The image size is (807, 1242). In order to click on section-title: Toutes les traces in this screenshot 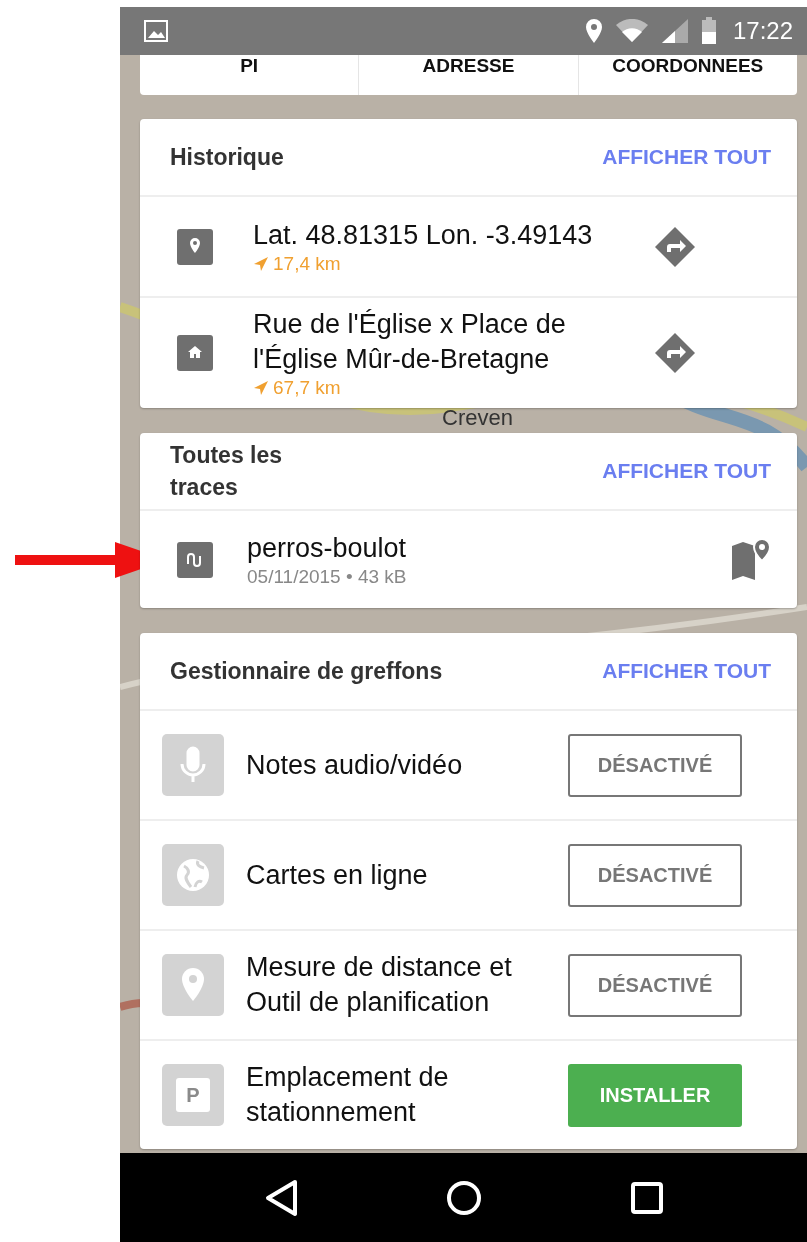, I will do `click(227, 471)`.